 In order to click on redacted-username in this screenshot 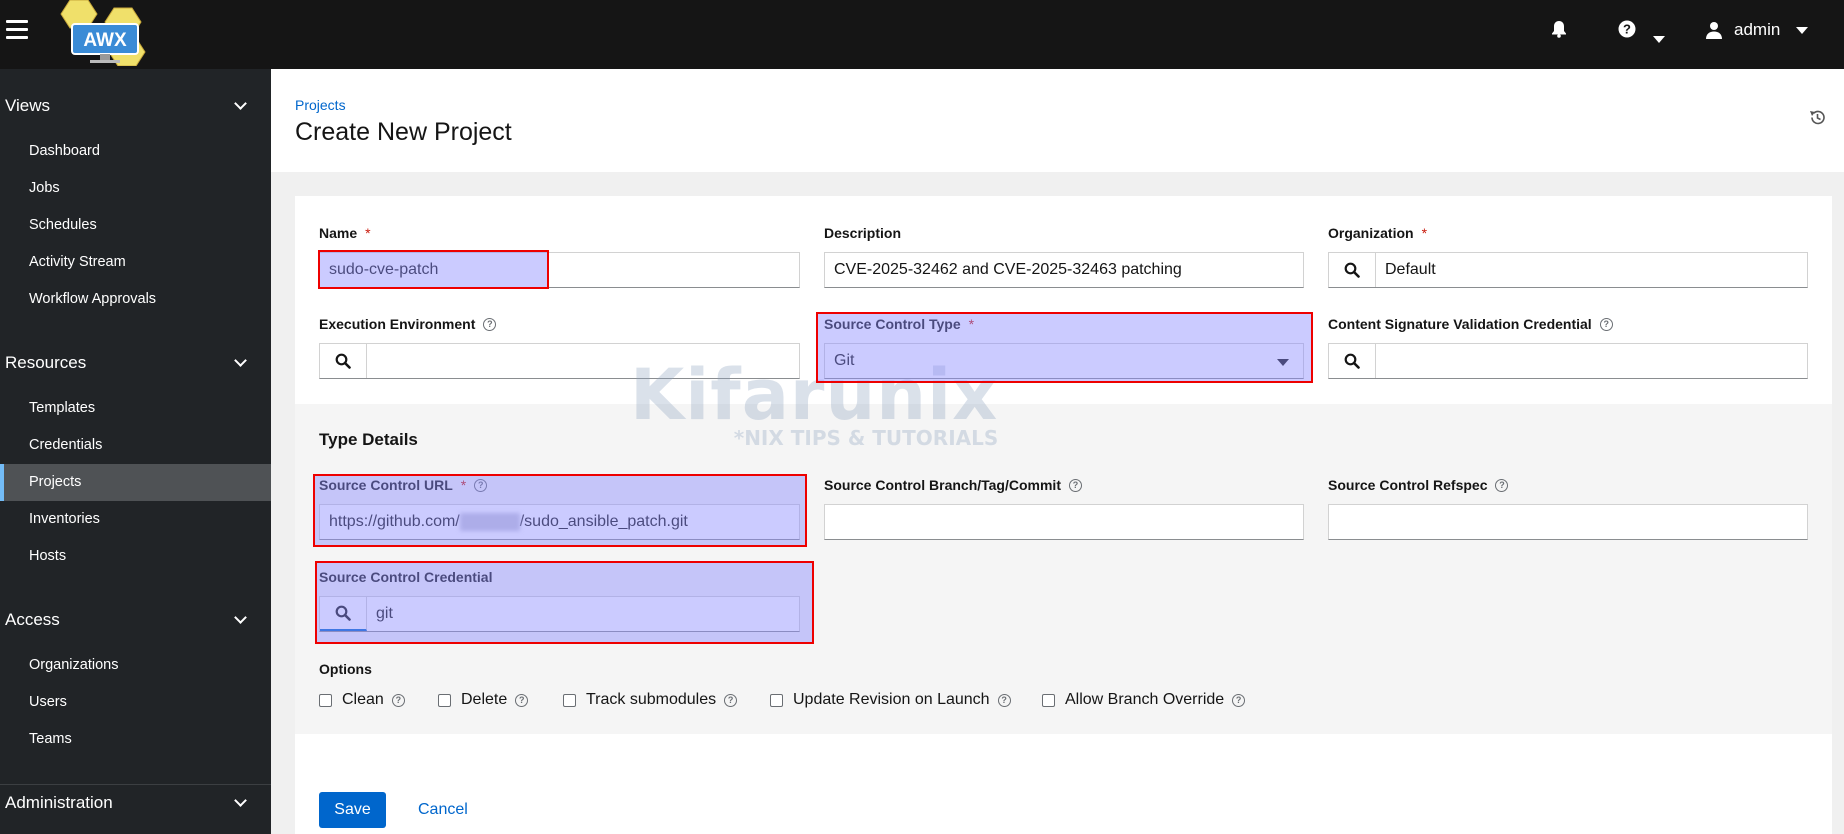, I will do `click(489, 522)`.